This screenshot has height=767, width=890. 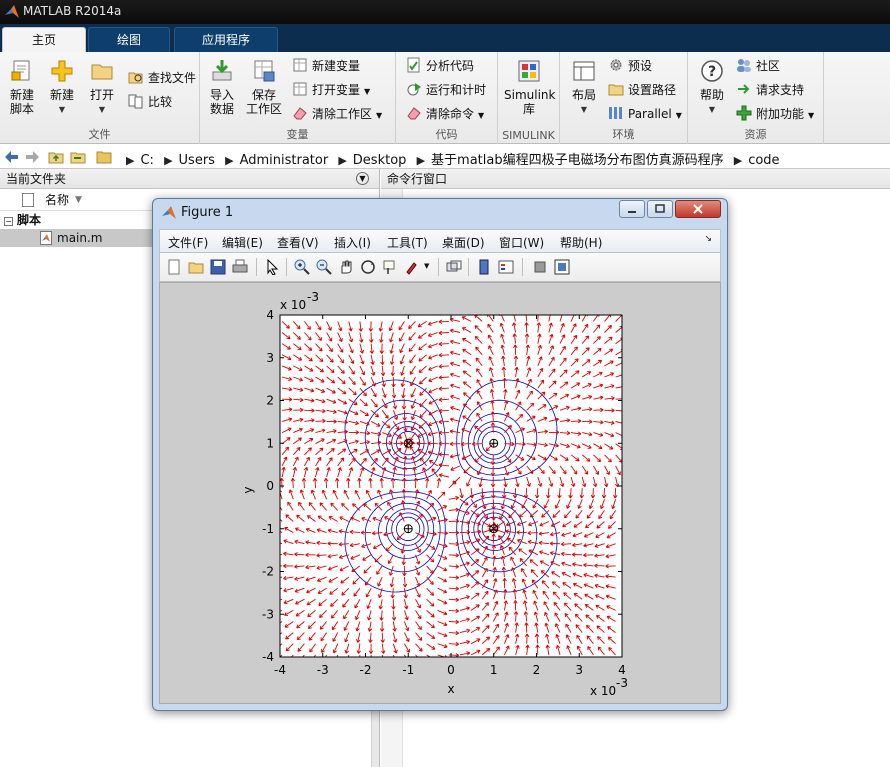 I want to click on community-button: 社区, so click(x=758, y=66).